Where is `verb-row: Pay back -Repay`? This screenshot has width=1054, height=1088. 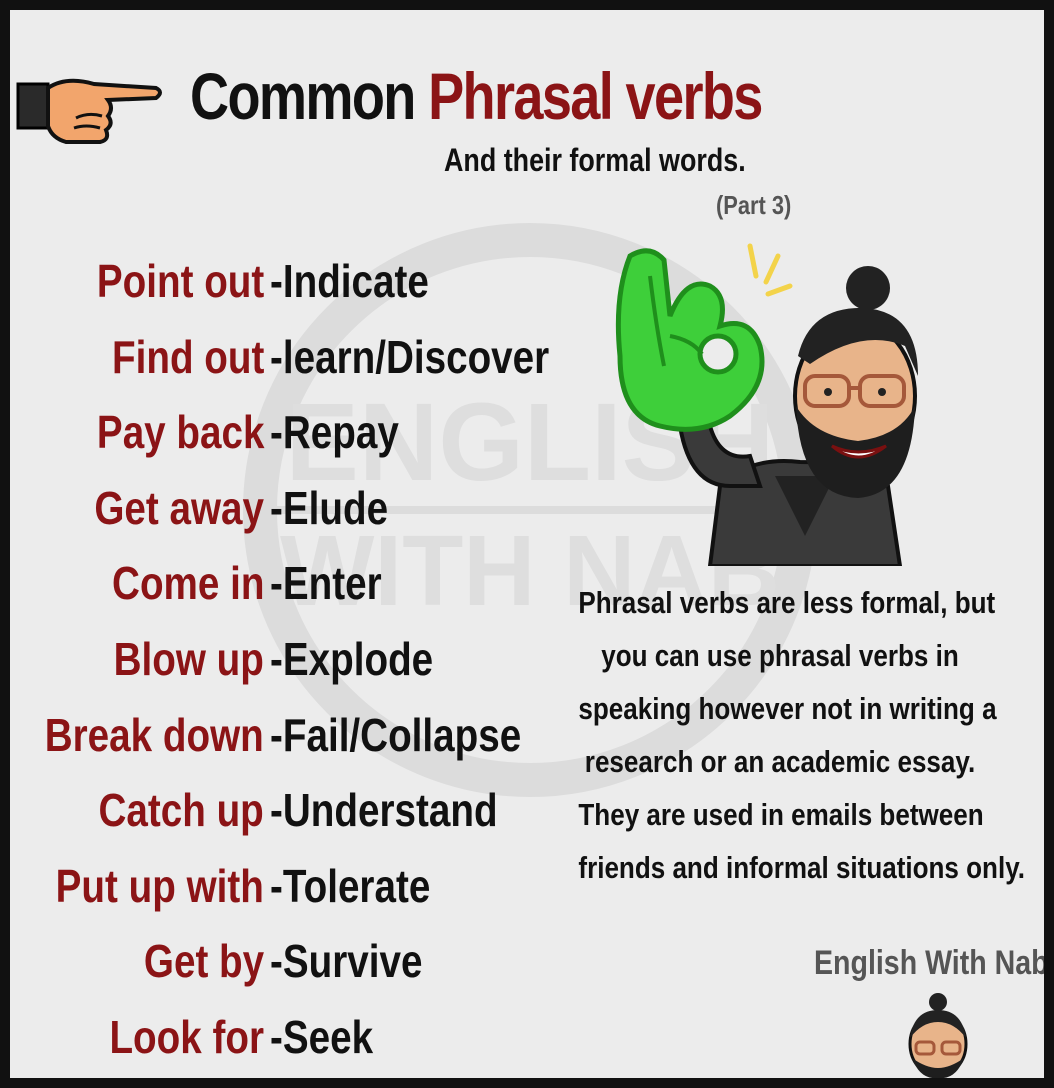 verb-row: Pay back -Repay is located at coordinates (290, 439).